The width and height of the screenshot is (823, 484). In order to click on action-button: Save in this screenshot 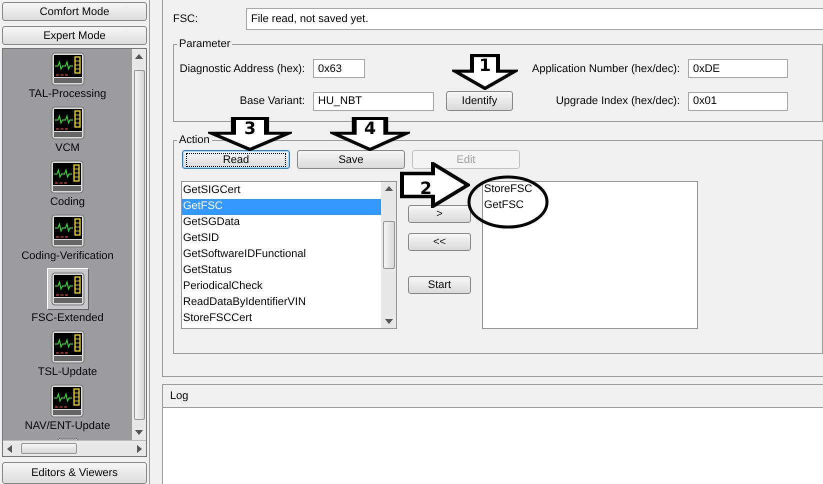, I will do `click(351, 159)`.